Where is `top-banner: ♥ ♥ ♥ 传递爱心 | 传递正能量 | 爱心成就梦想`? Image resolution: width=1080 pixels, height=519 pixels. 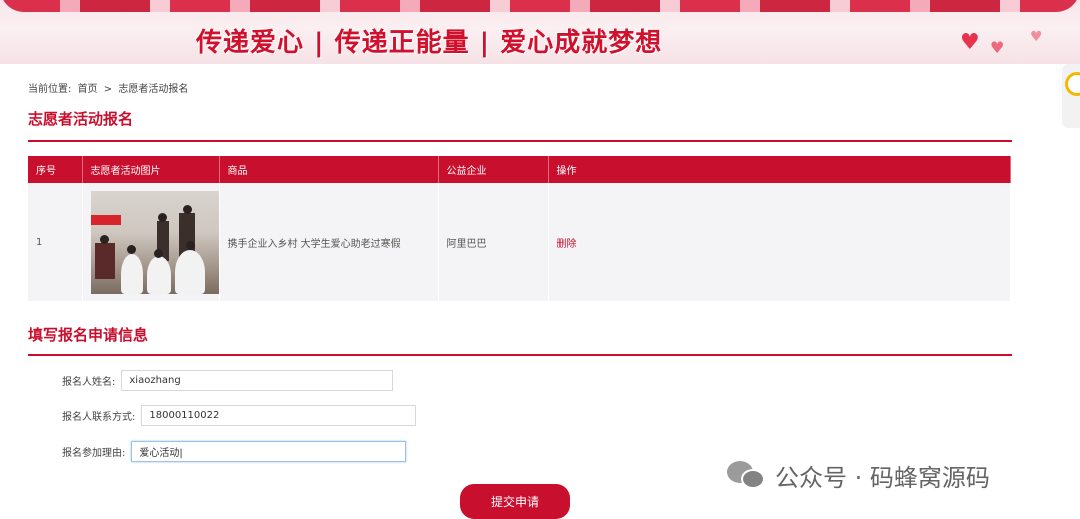 top-banner: ♥ ♥ ♥ 传递爱心 | 传递正能量 | 爱心成就梦想 is located at coordinates (540, 32).